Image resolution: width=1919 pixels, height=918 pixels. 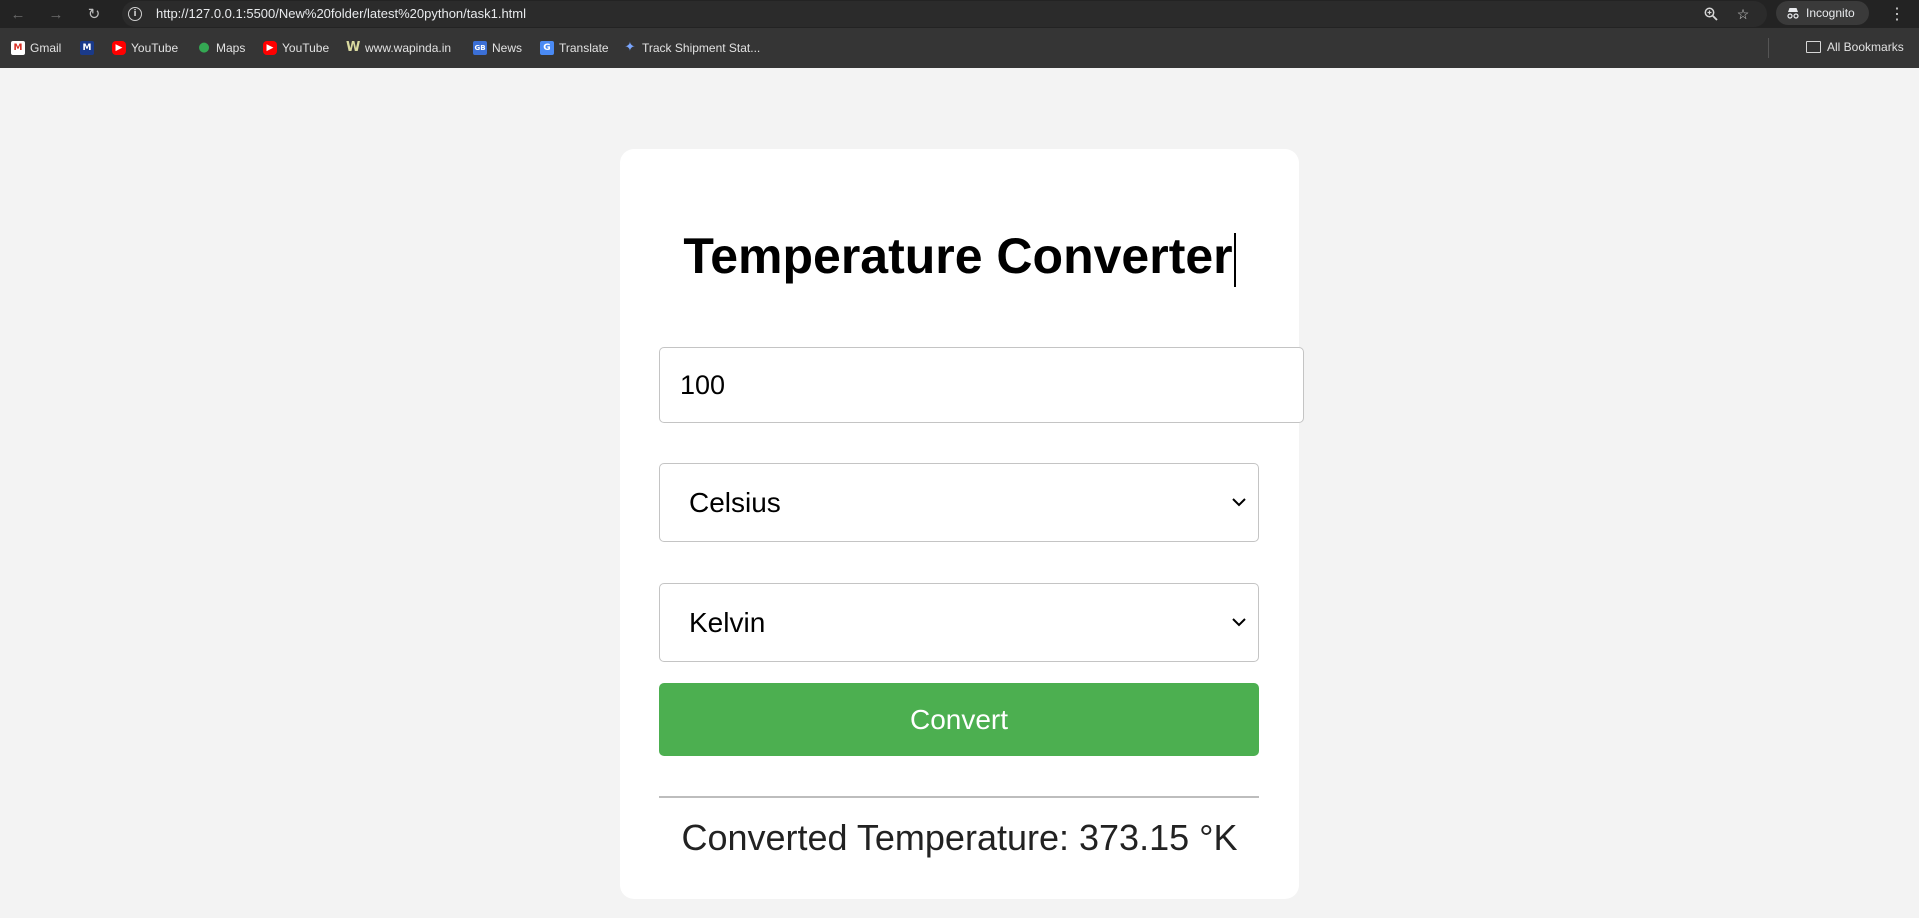 What do you see at coordinates (1813, 47) in the screenshot?
I see `folder-icon` at bounding box center [1813, 47].